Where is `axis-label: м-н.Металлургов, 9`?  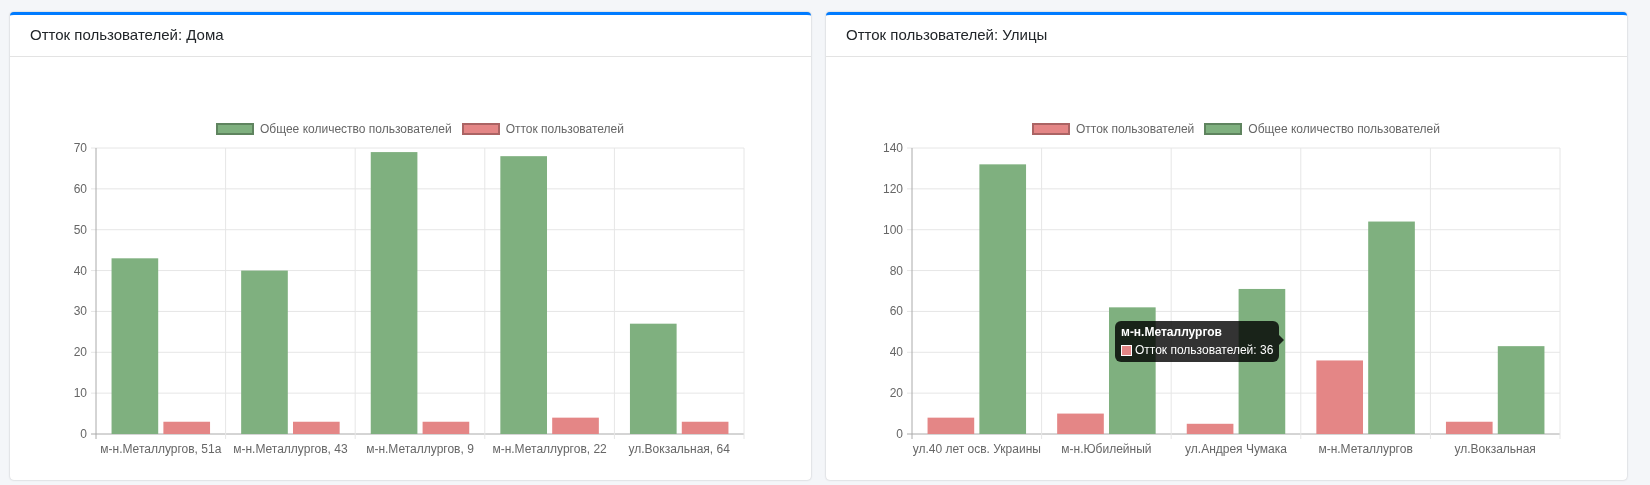 axis-label: м-н.Металлургов, 9 is located at coordinates (420, 449).